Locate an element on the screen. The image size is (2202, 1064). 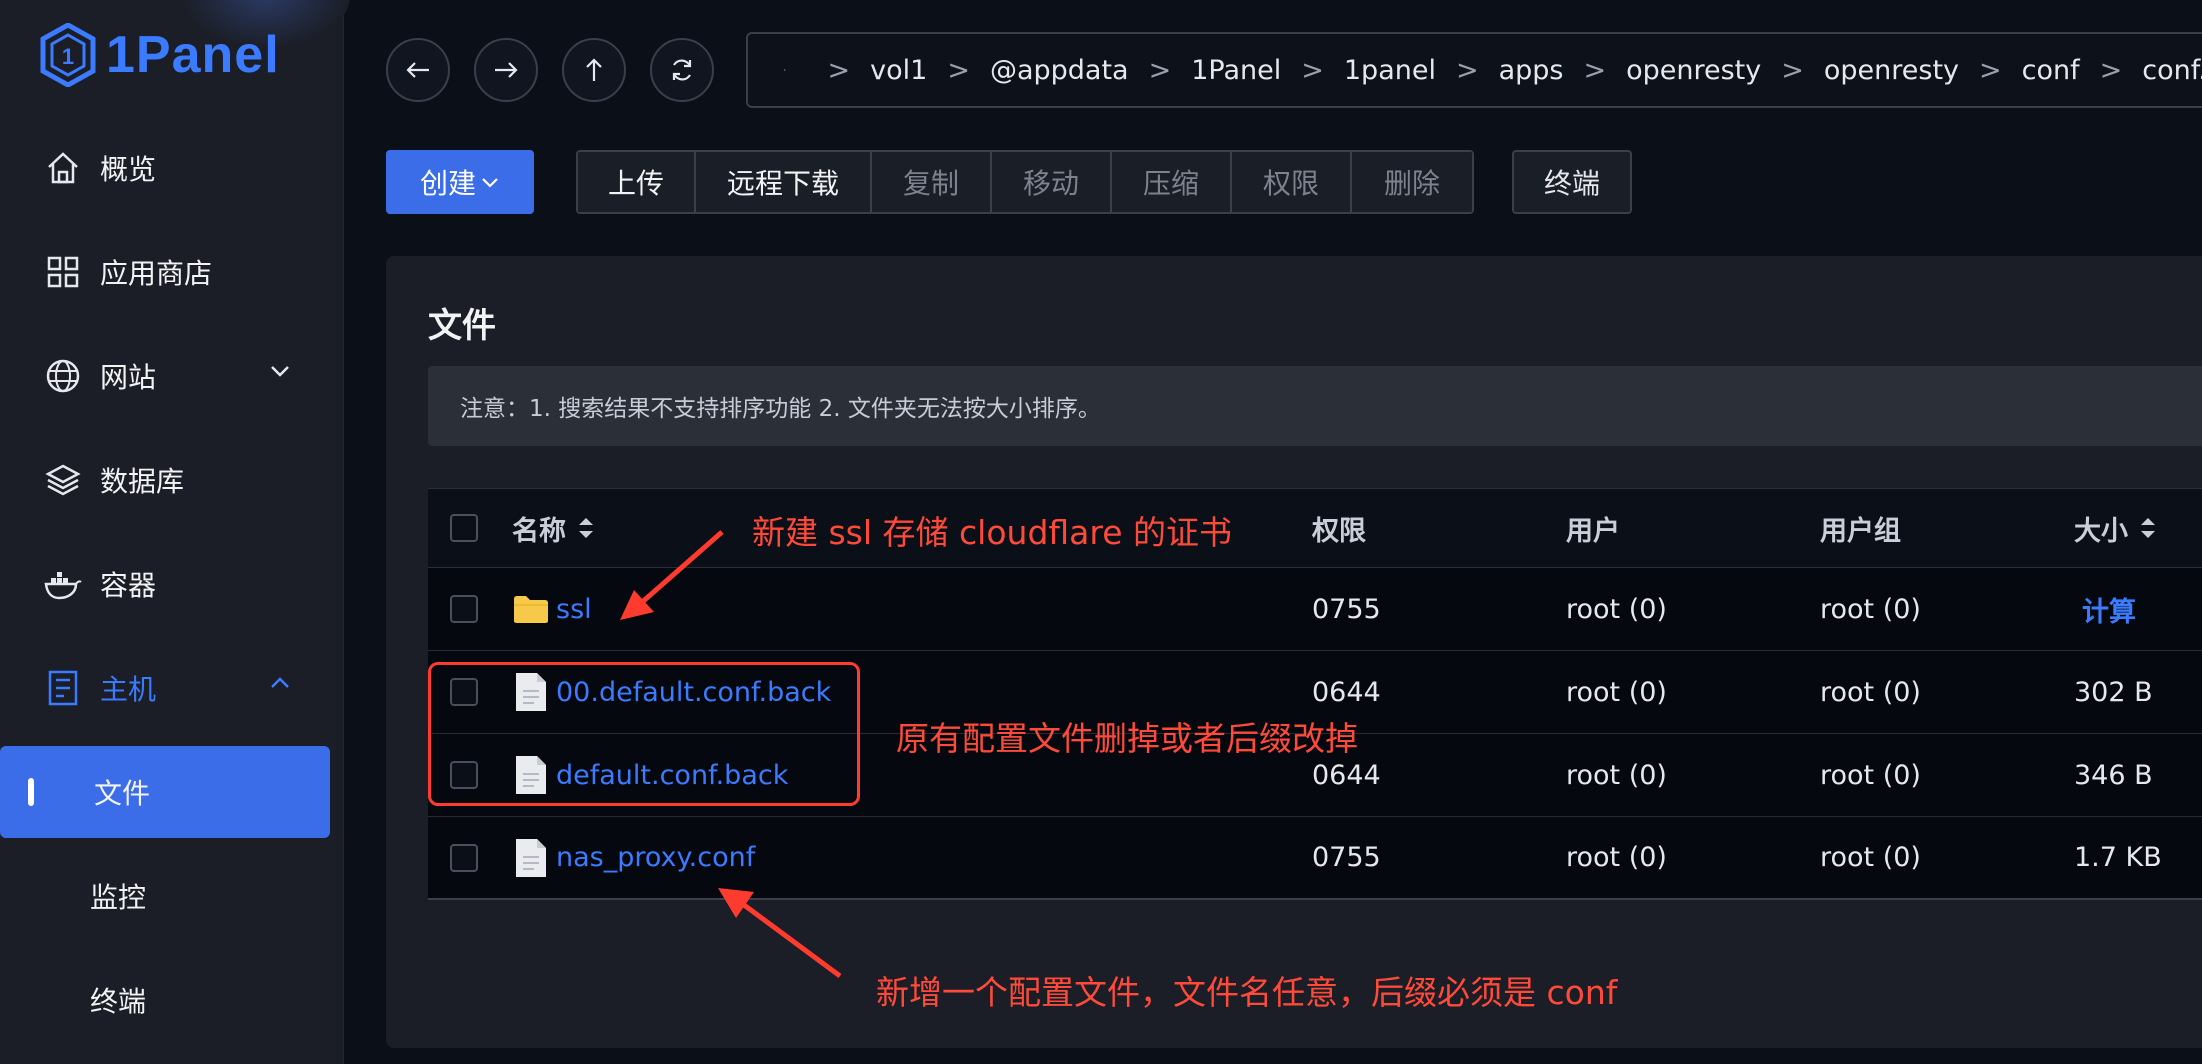
sidebar-item-overview: 概览 is located at coordinates (172, 168).